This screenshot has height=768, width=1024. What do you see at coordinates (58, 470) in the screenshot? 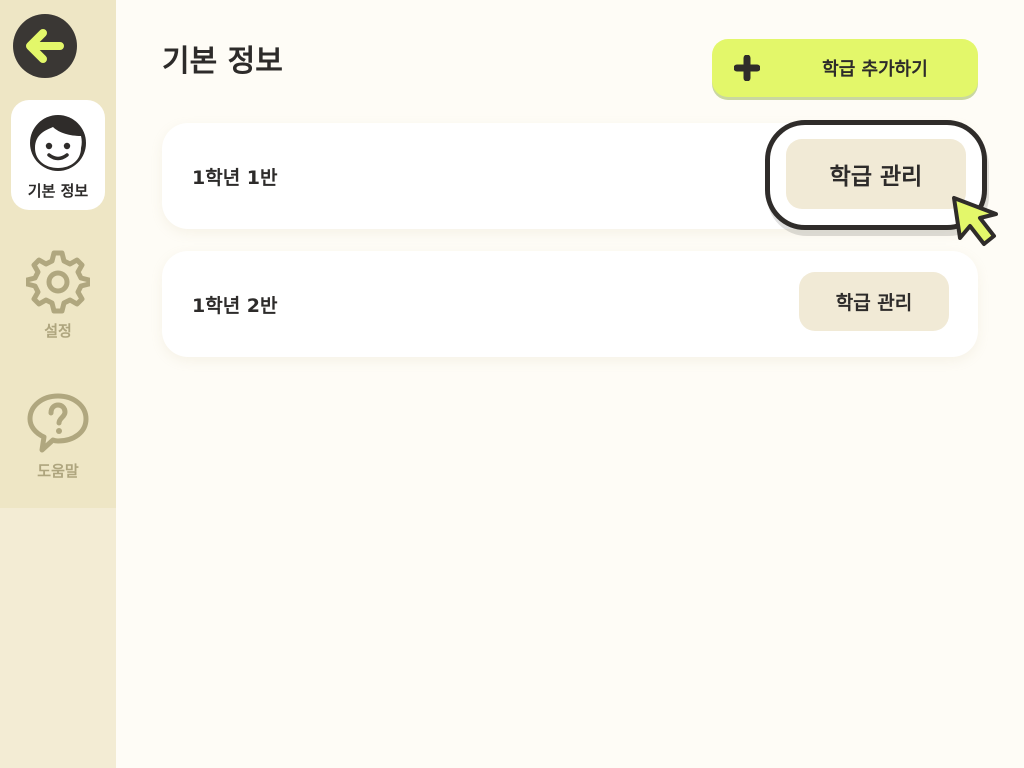
I see `sidebar-item-label: 도움말` at bounding box center [58, 470].